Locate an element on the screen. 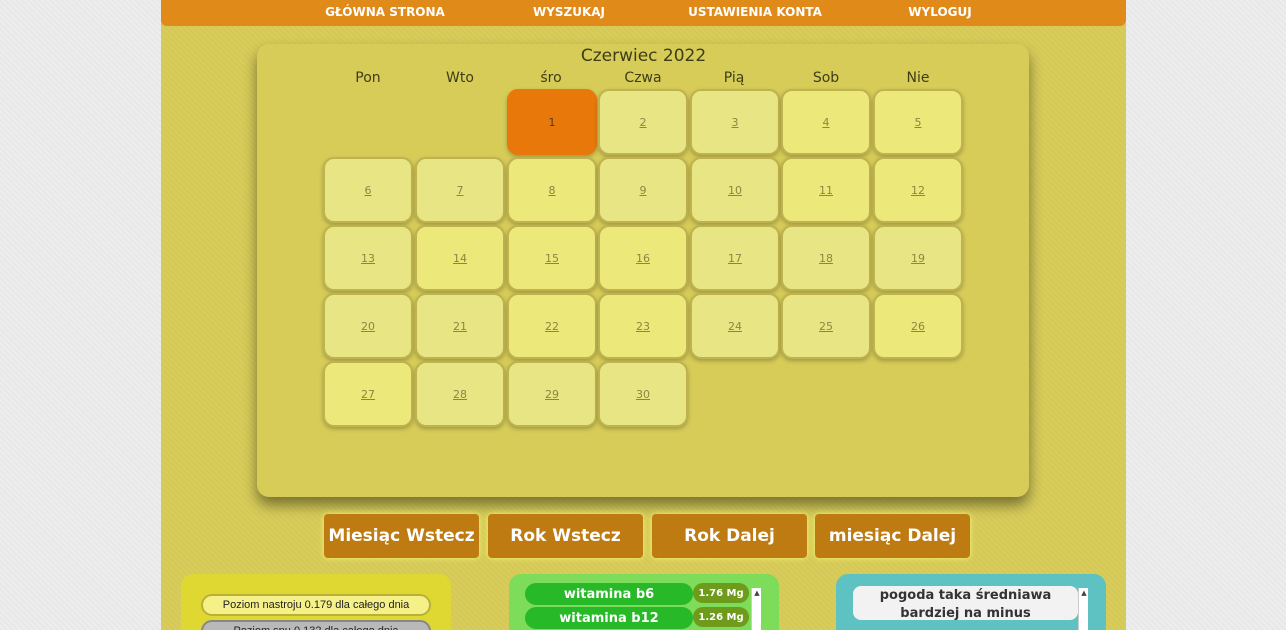  calendar-day: 30 is located at coordinates (643, 394).